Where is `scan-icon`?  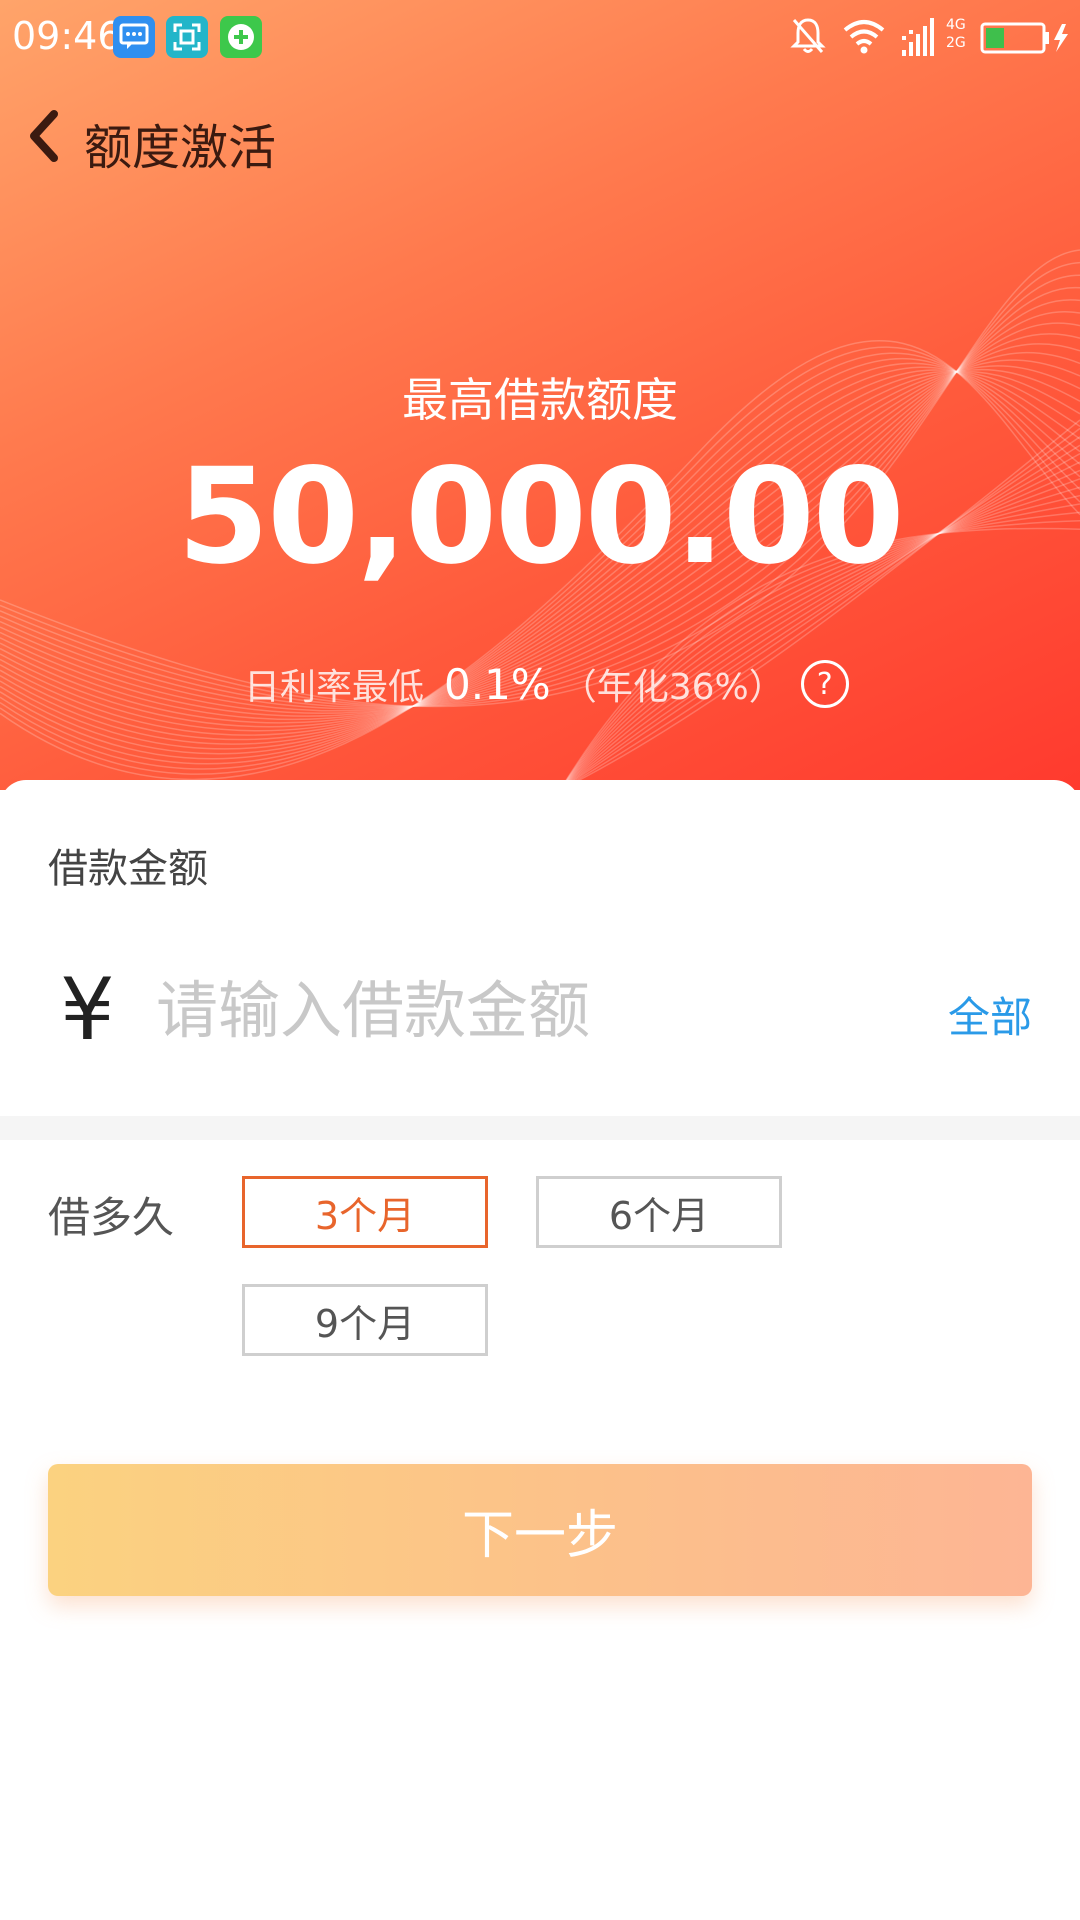
scan-icon is located at coordinates (187, 37).